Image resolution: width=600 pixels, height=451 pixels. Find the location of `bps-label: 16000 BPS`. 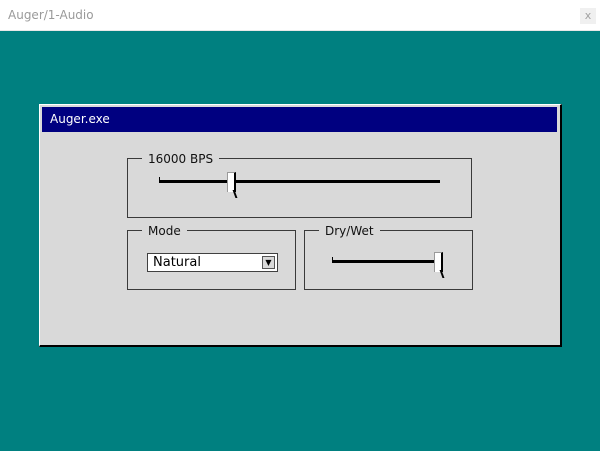

bps-label: 16000 BPS is located at coordinates (181, 159).